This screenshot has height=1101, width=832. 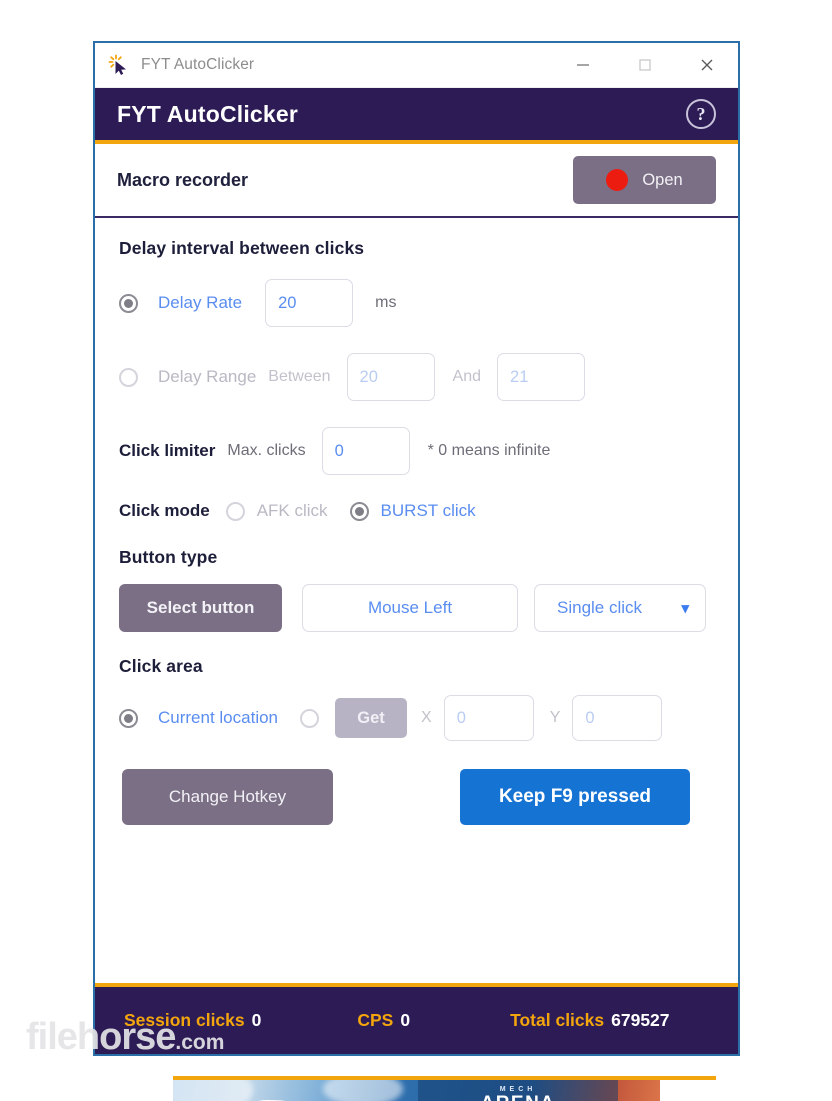 What do you see at coordinates (488, 718) in the screenshot?
I see `x-coordinate-input` at bounding box center [488, 718].